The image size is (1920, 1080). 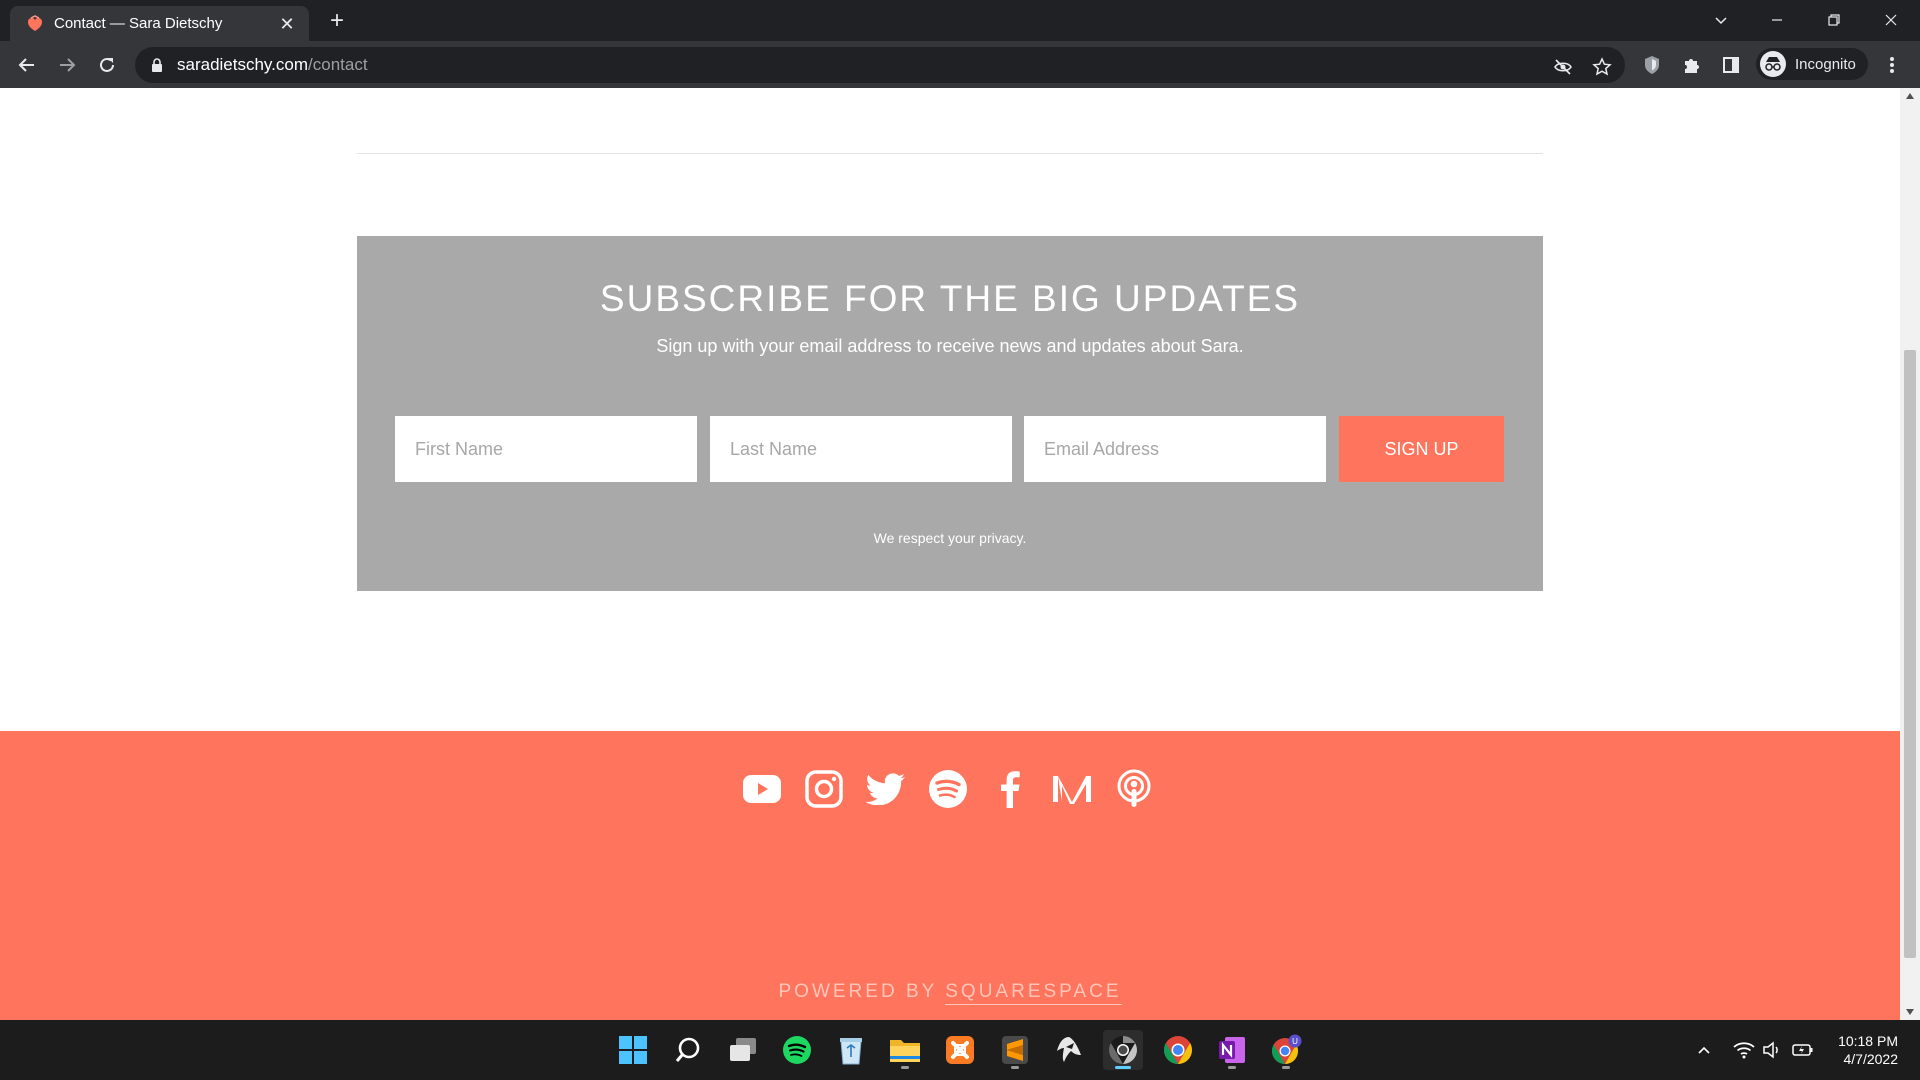 I want to click on bookmark-star-icon, so click(x=1602, y=67).